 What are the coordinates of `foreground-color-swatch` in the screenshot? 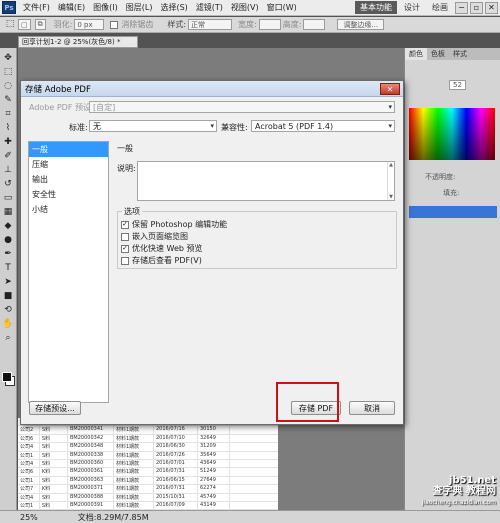 It's located at (7, 377).